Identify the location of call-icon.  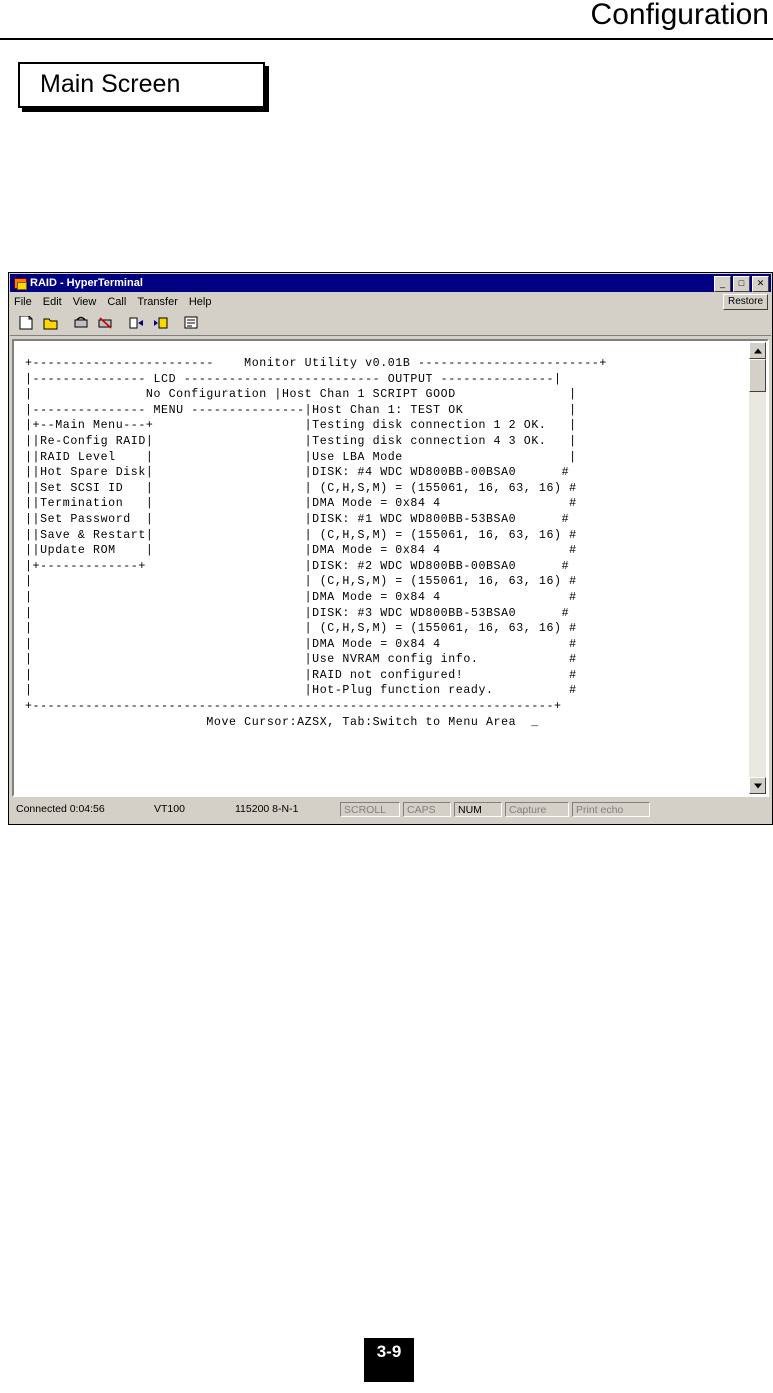
(81, 323).